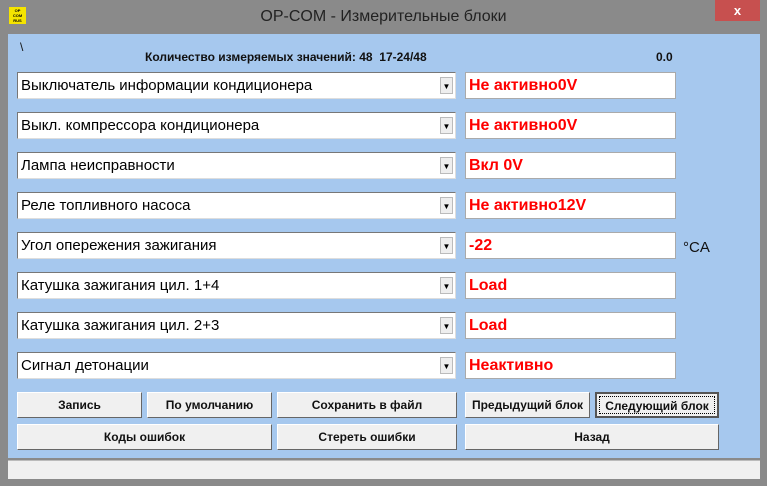 This screenshot has width=767, height=486. Describe the element at coordinates (592, 437) in the screenshot. I see `back-button: Назад` at that location.